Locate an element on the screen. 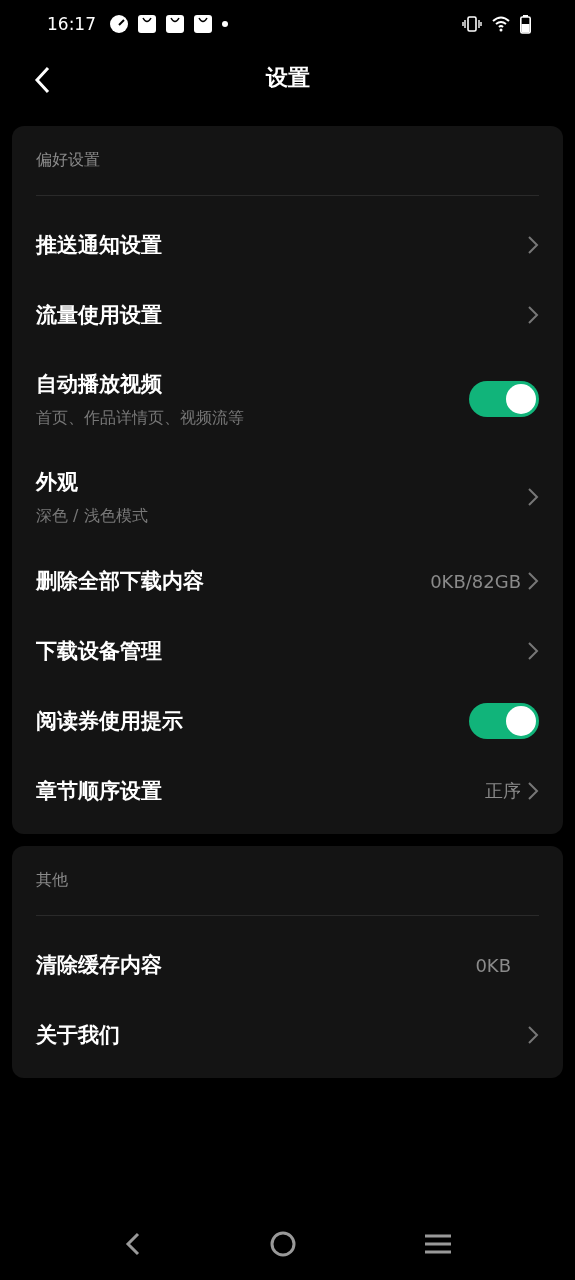  section-title: 偏好设置 is located at coordinates (287, 161).